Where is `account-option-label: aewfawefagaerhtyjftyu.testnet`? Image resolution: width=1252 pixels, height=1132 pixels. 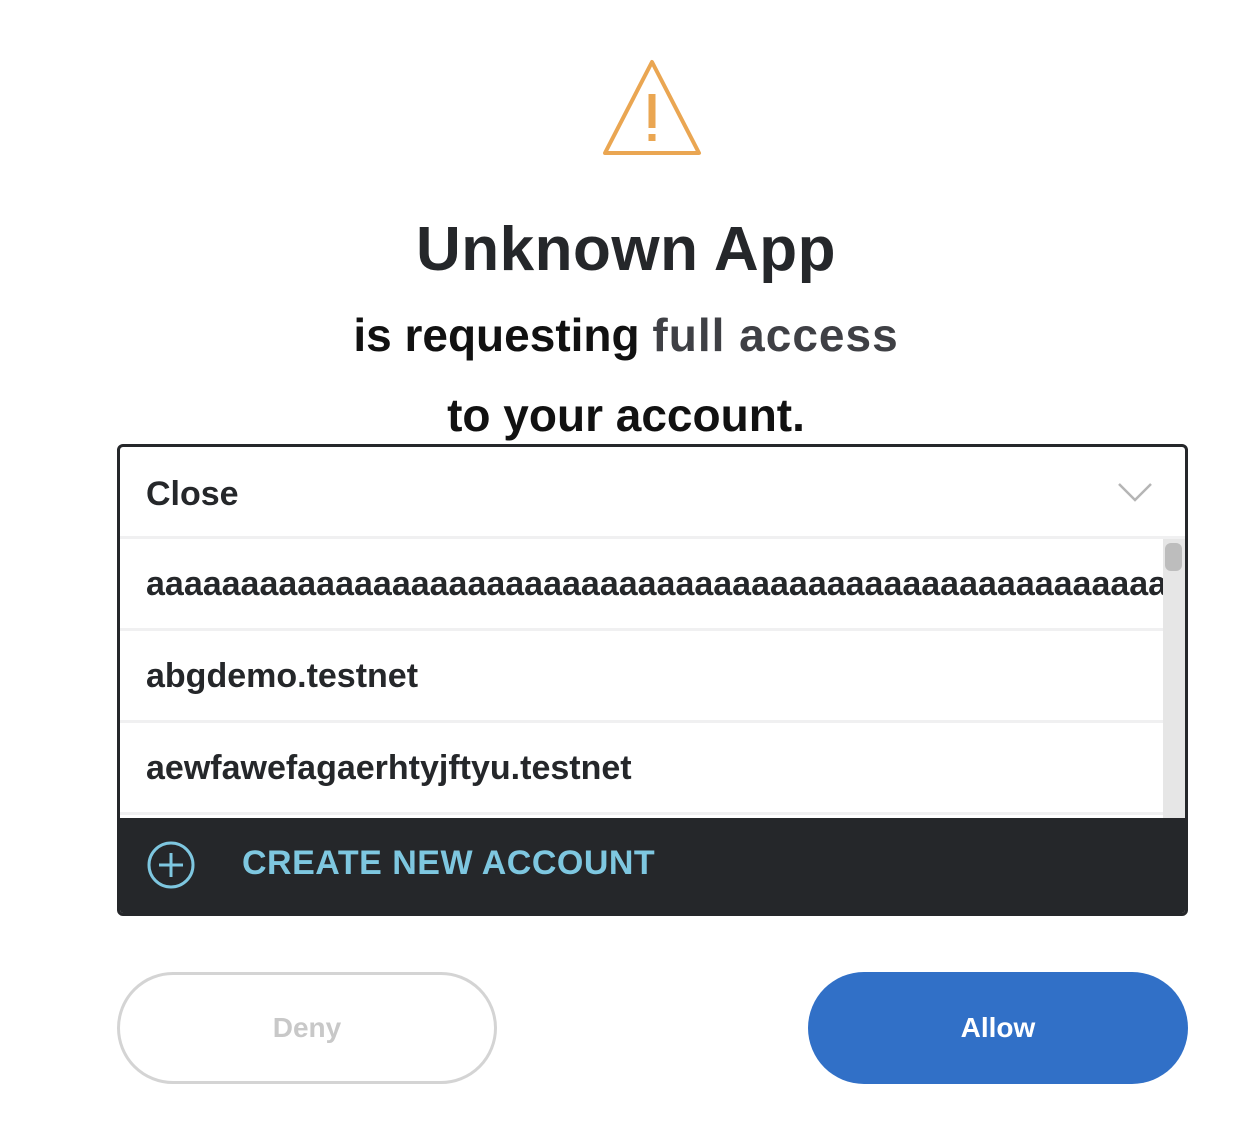
account-option-label: aewfawefagaerhtyjftyu.testnet is located at coordinates (389, 768).